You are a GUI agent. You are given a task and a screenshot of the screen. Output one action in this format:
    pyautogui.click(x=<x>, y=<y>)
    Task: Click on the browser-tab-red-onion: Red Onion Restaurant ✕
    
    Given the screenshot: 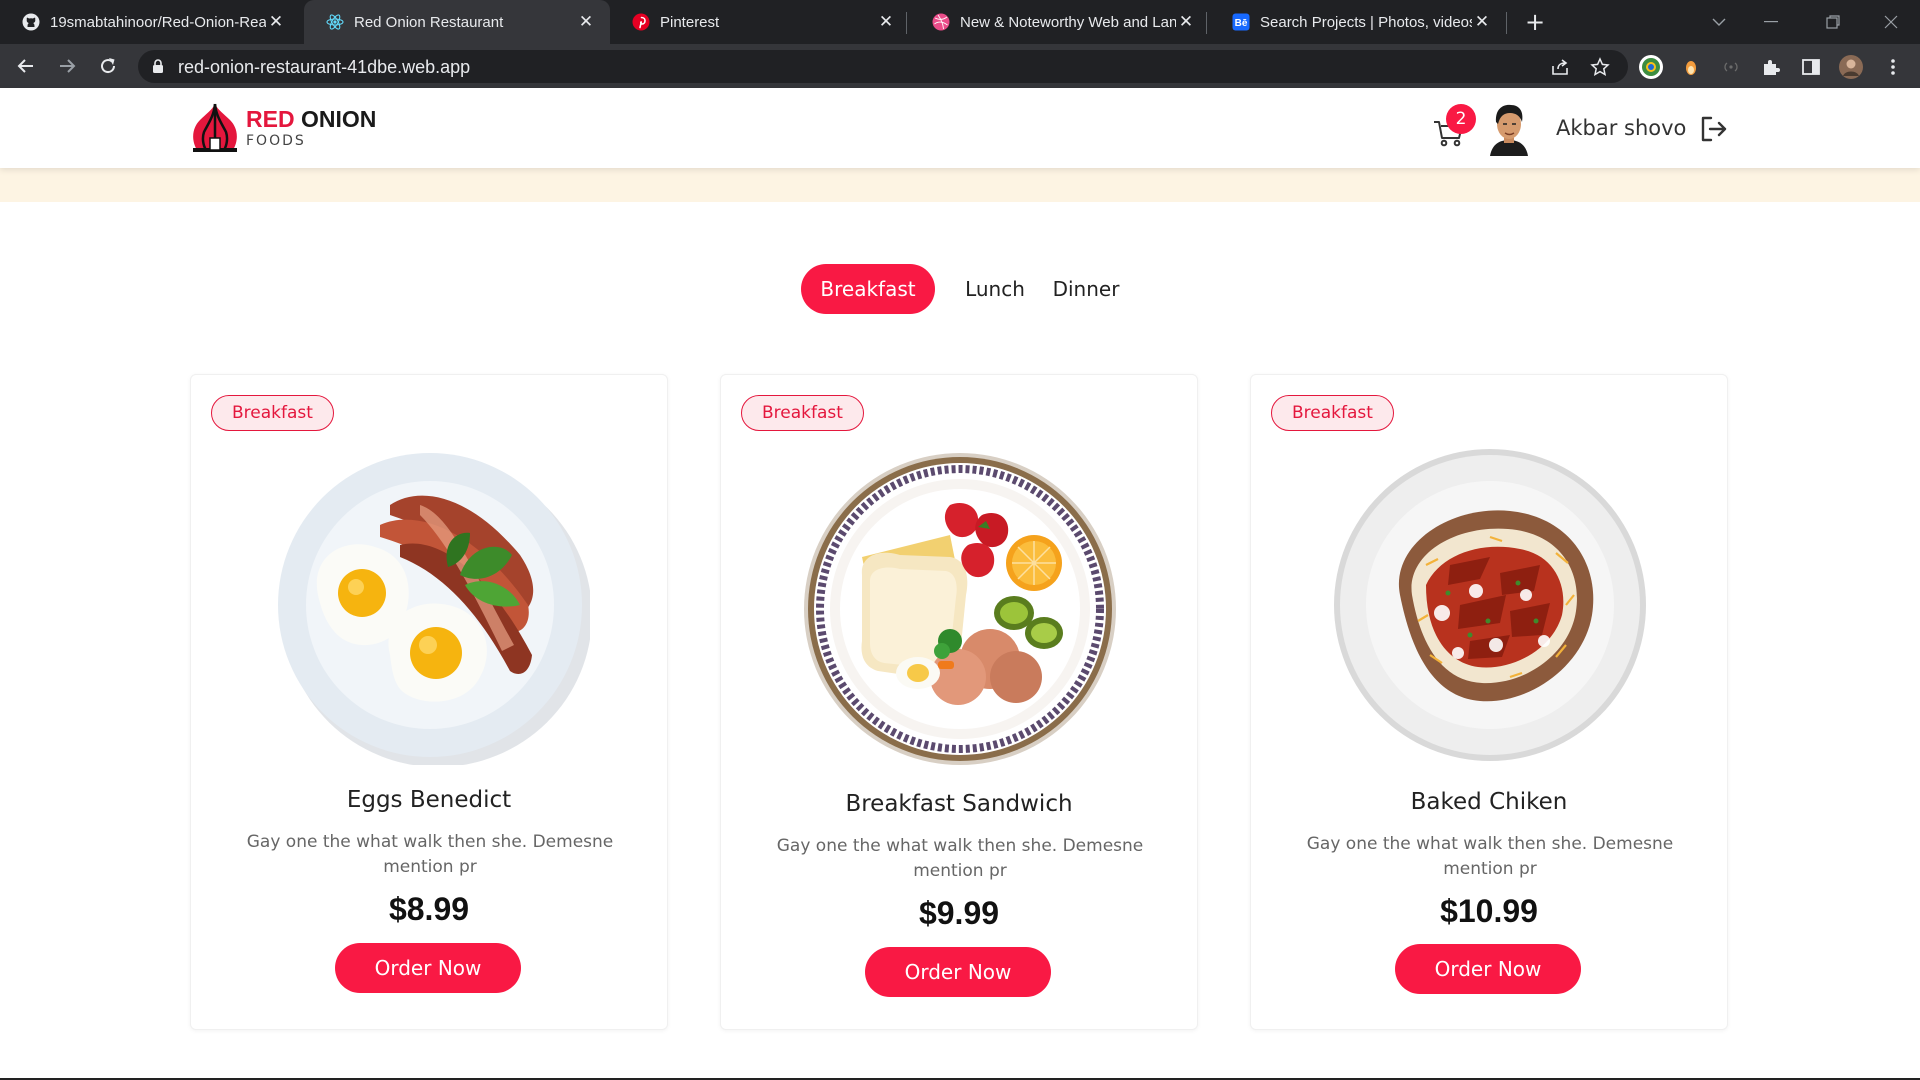 What is the action you would take?
    pyautogui.click(x=457, y=22)
    